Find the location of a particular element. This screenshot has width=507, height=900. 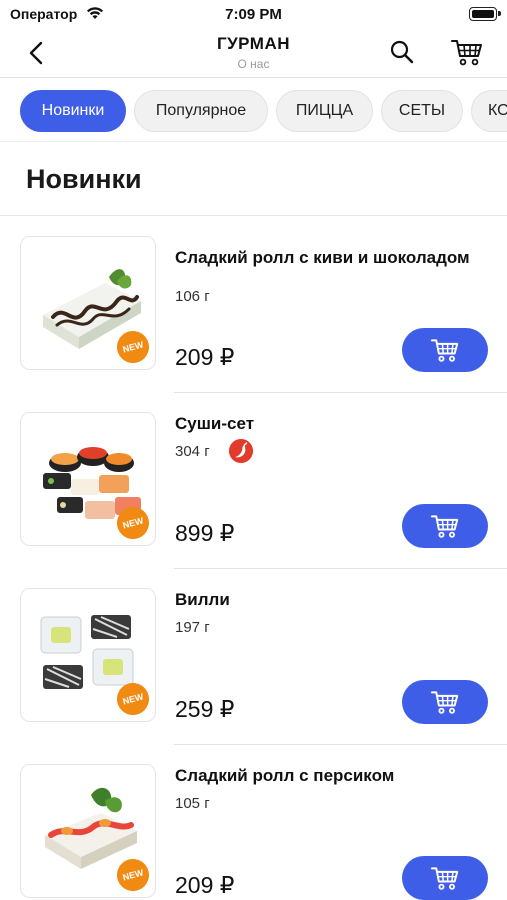

status-bar: Оператор 7:09 PM is located at coordinates (253, 14).